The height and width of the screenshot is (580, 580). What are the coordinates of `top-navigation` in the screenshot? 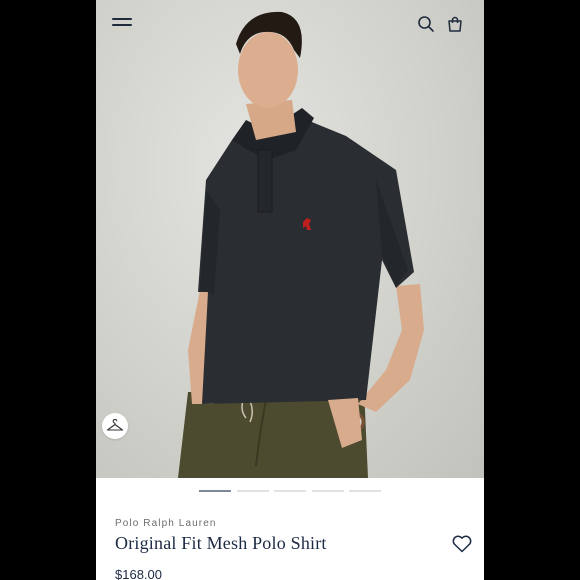 It's located at (290, 24).